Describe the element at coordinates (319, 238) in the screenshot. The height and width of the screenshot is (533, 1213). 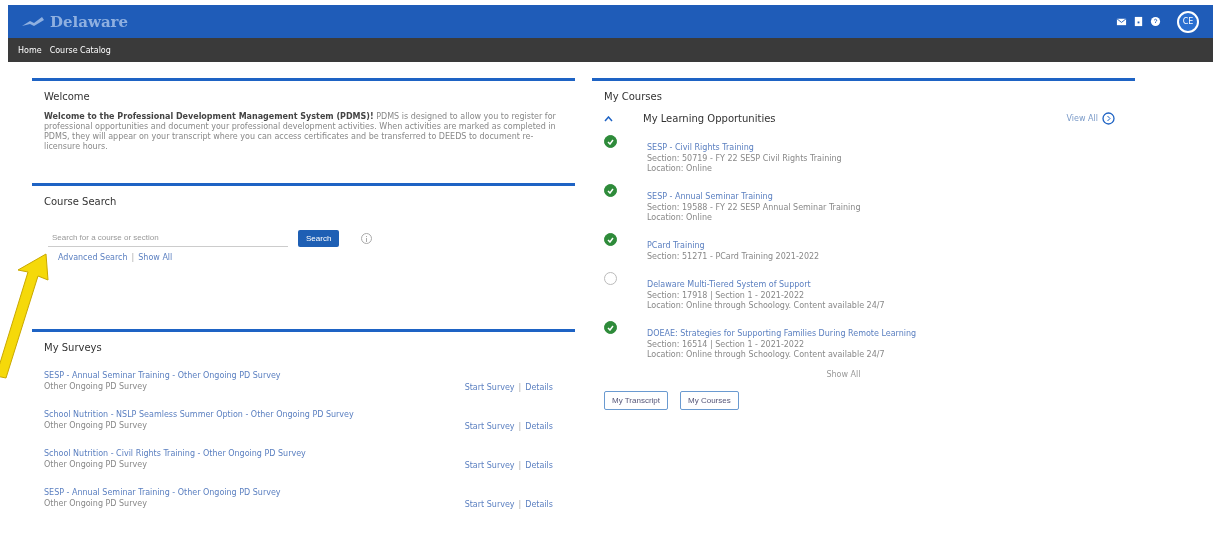
I see `search-button: Search` at that location.